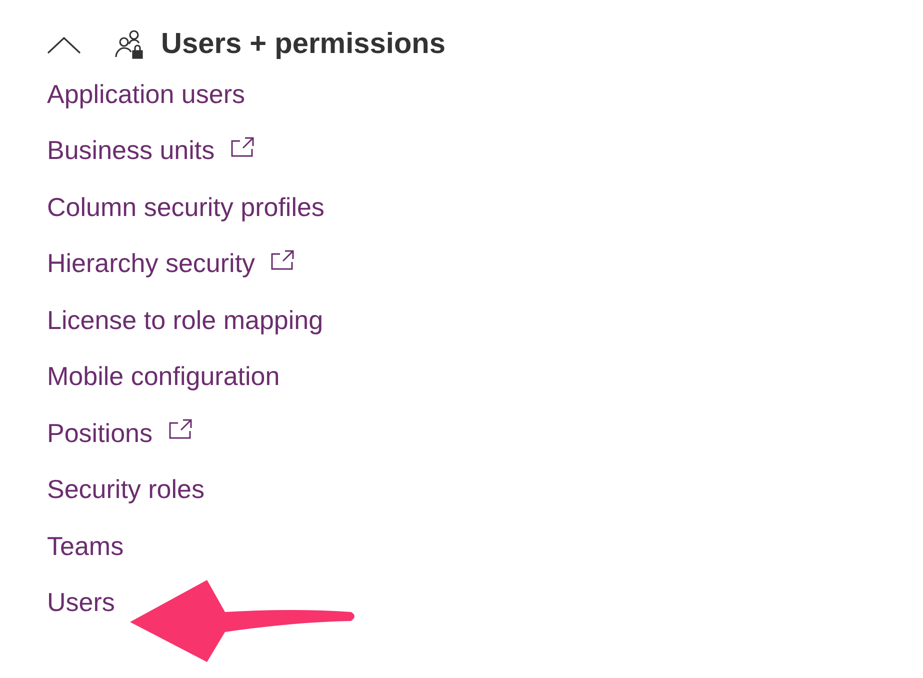  I want to click on nav-link: Mobile configuration, so click(163, 376).